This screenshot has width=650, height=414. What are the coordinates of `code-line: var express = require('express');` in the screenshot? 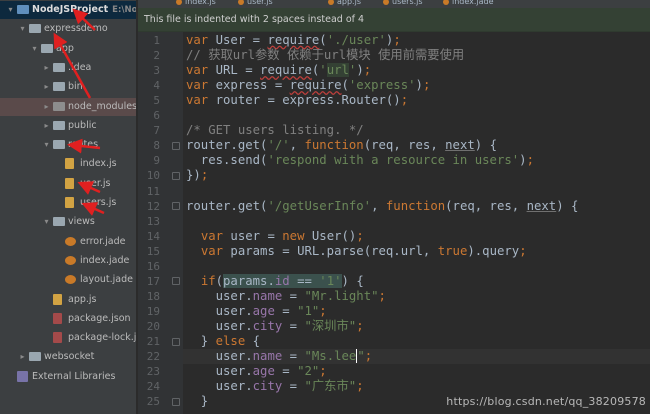 It's located at (416, 85).